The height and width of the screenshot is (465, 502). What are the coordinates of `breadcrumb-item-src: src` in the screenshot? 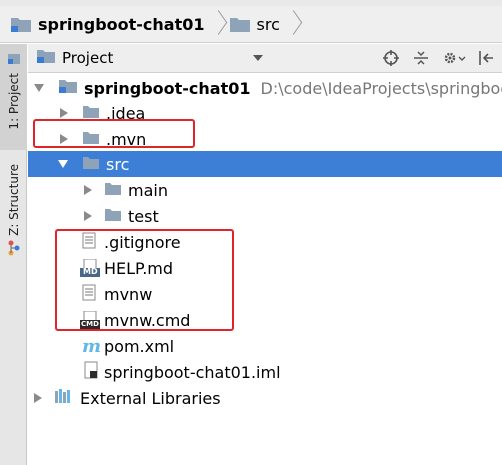 It's located at (254, 24).